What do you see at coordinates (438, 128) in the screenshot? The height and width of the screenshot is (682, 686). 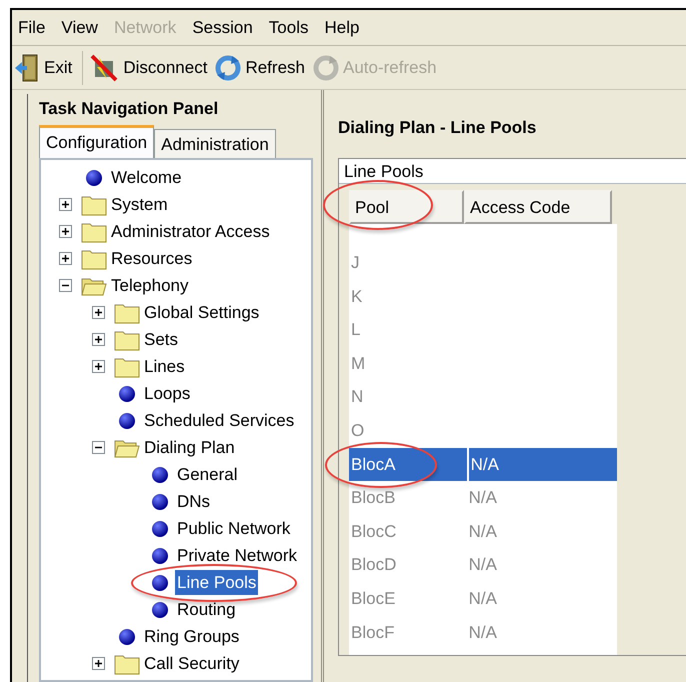 I see `content-title: Dialing Plan - Line Pools` at bounding box center [438, 128].